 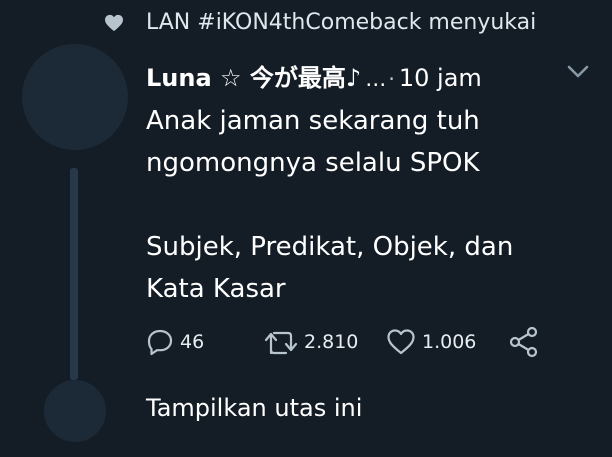 I want to click on reply-icon, so click(x=160, y=342).